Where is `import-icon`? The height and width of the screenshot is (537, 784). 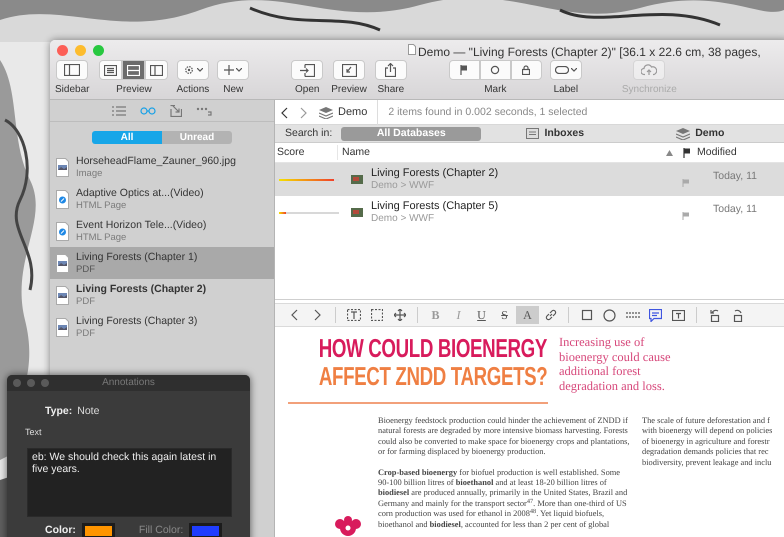
import-icon is located at coordinates (307, 70).